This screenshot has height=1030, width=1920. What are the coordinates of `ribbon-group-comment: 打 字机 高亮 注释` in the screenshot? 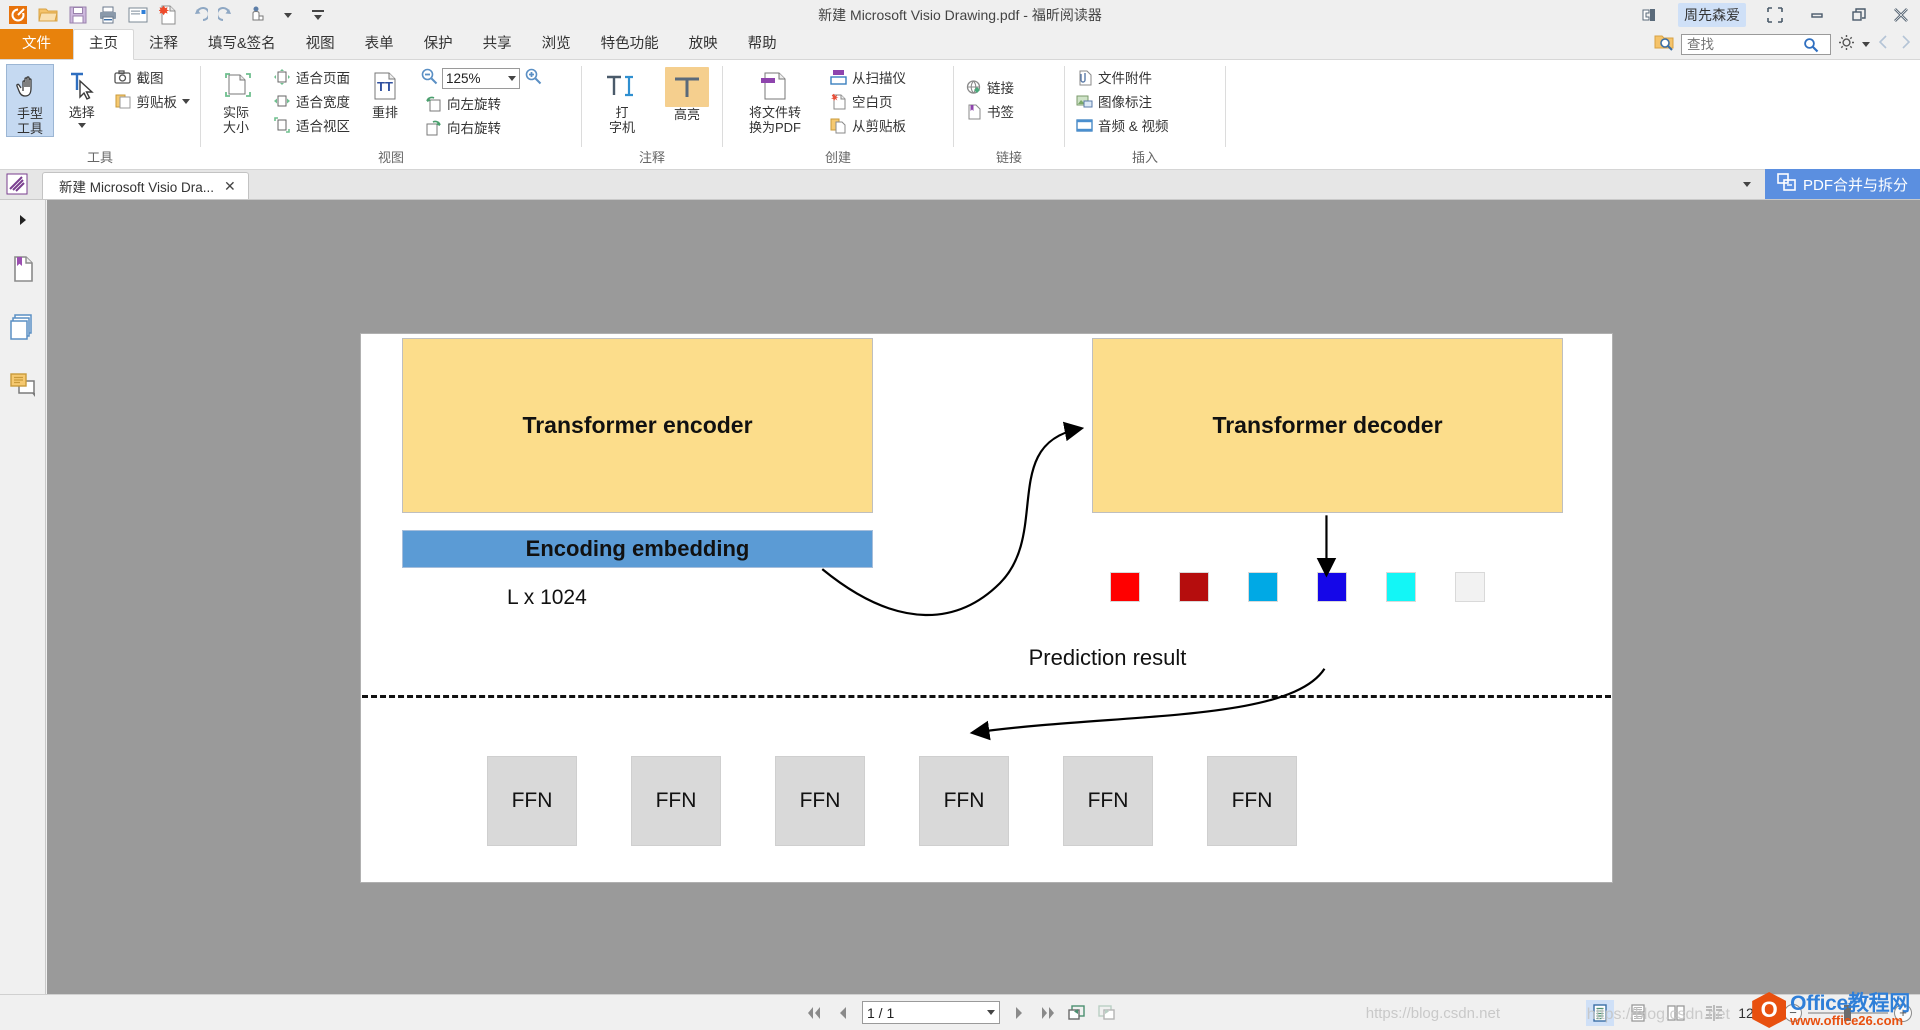 It's located at (652, 115).